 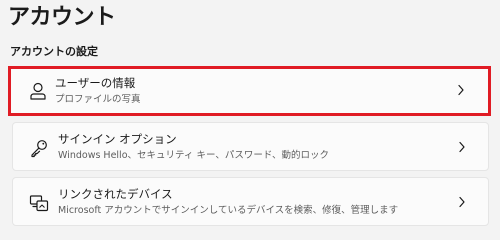 What do you see at coordinates (115, 194) in the screenshot?
I see `settings-item-label: リンクされたデバイス` at bounding box center [115, 194].